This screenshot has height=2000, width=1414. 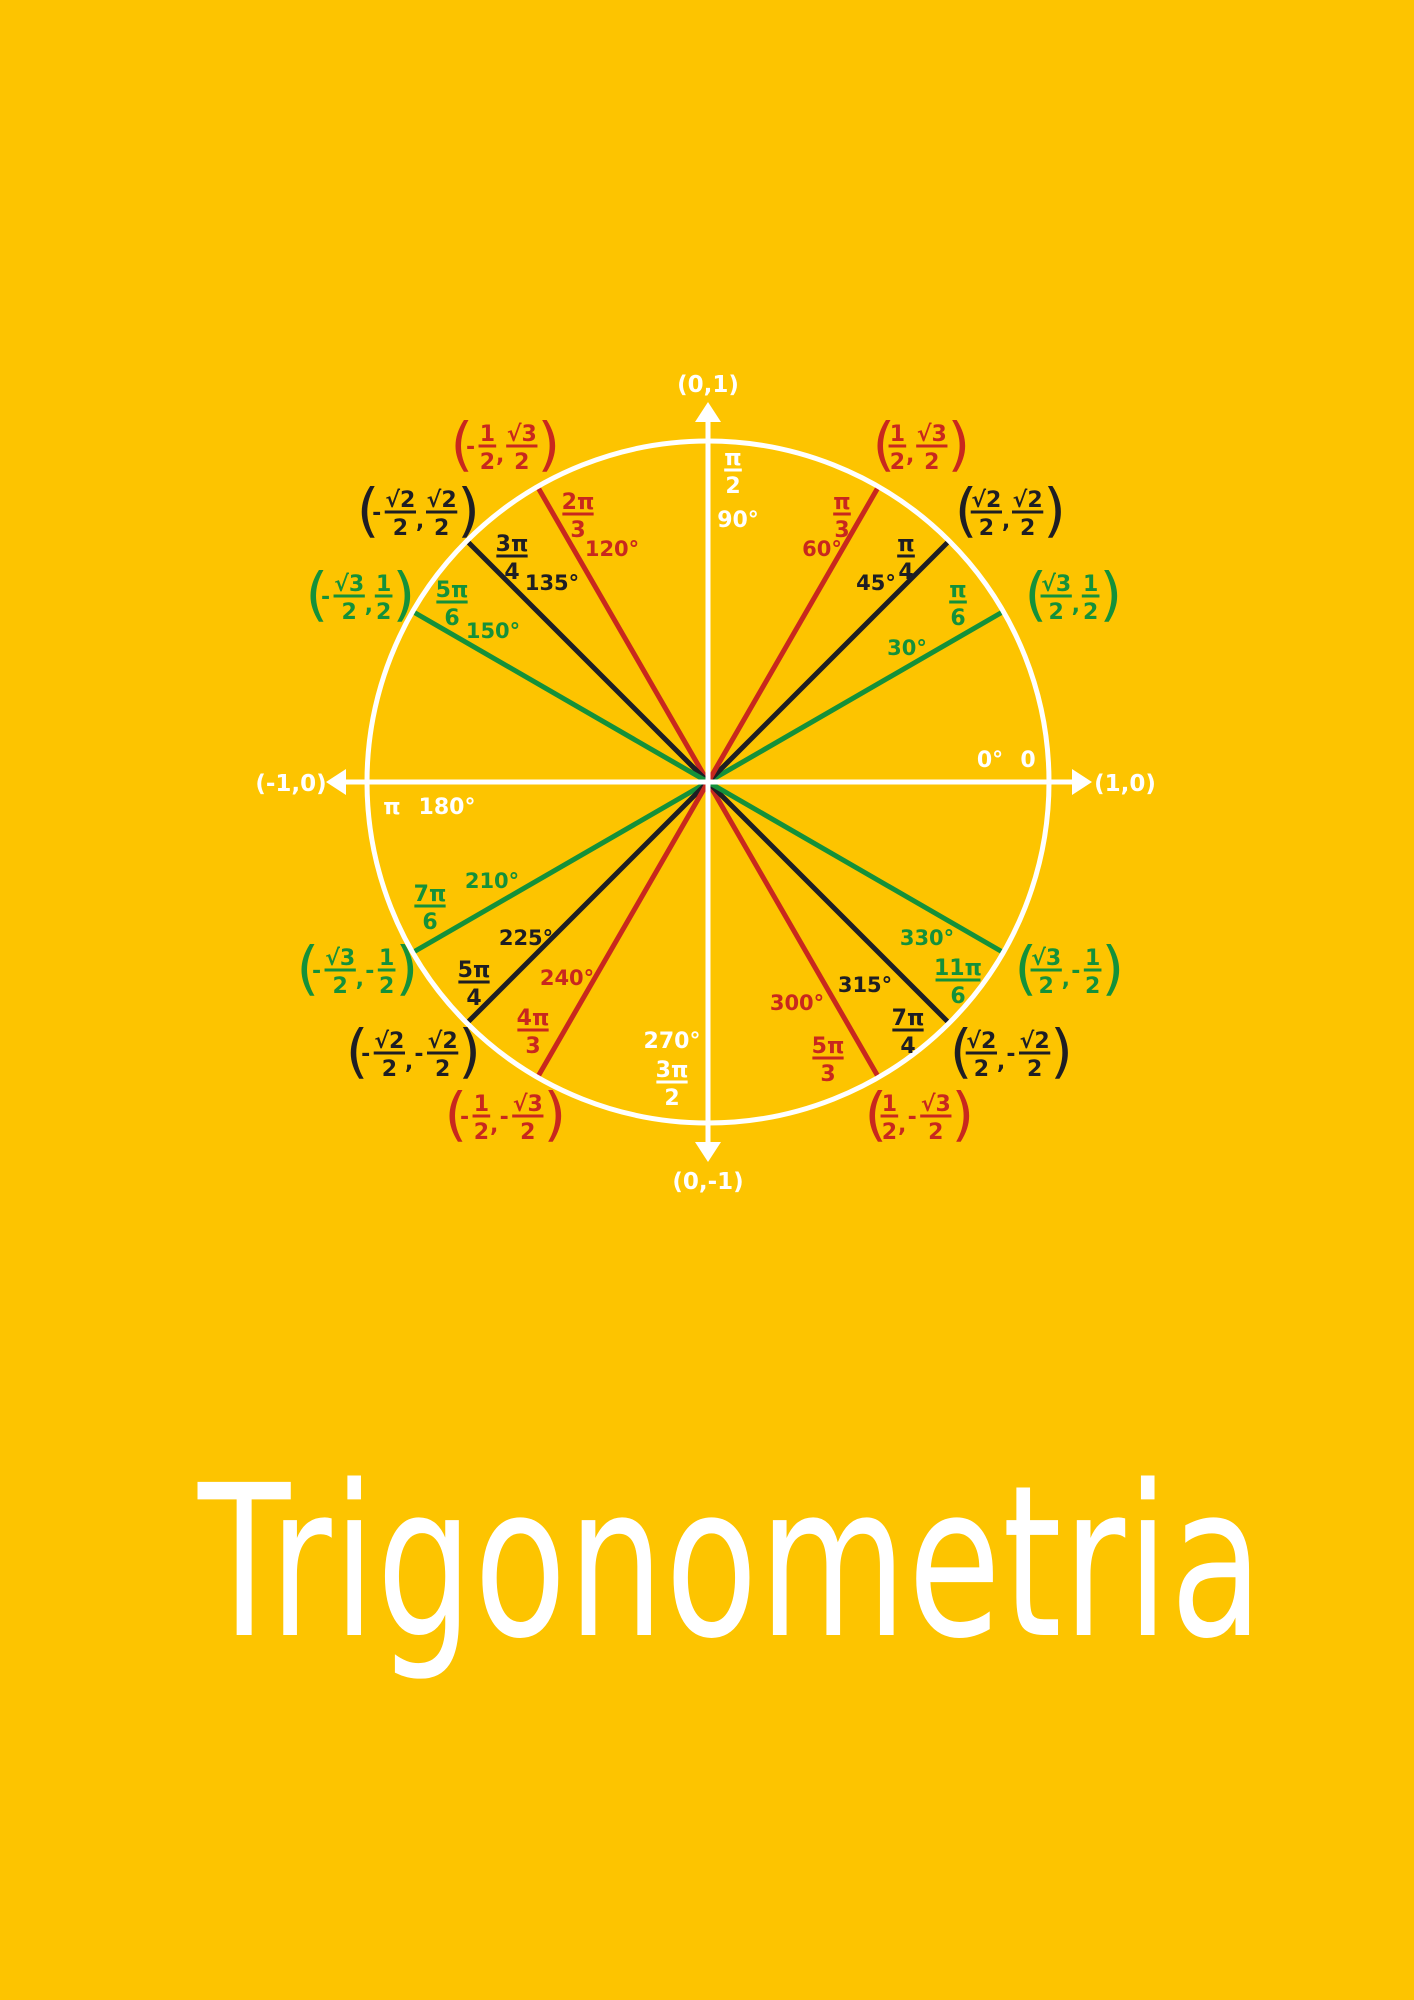 I want to click on point-240-x: 12, so click(x=481, y=1118).